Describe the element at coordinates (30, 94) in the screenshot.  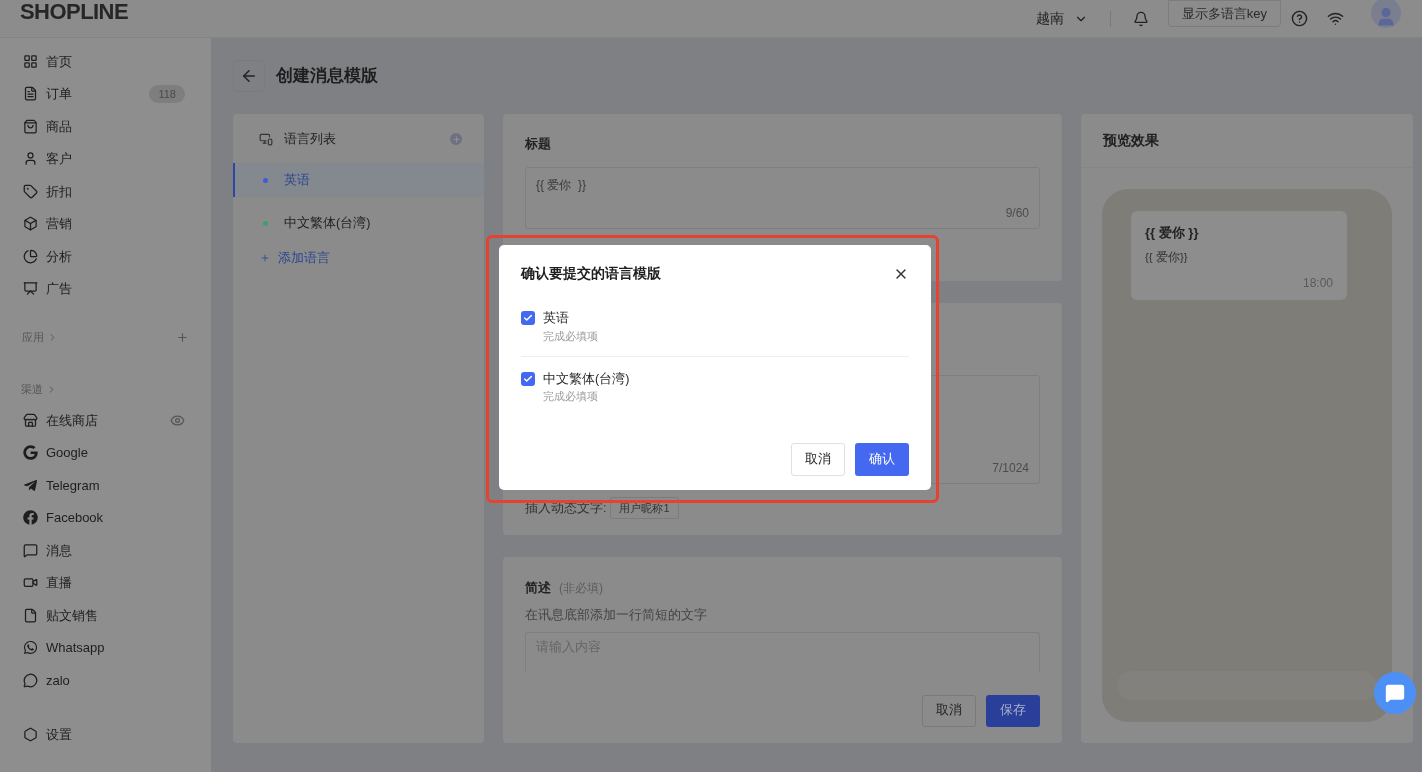
I see `document-icon` at that location.